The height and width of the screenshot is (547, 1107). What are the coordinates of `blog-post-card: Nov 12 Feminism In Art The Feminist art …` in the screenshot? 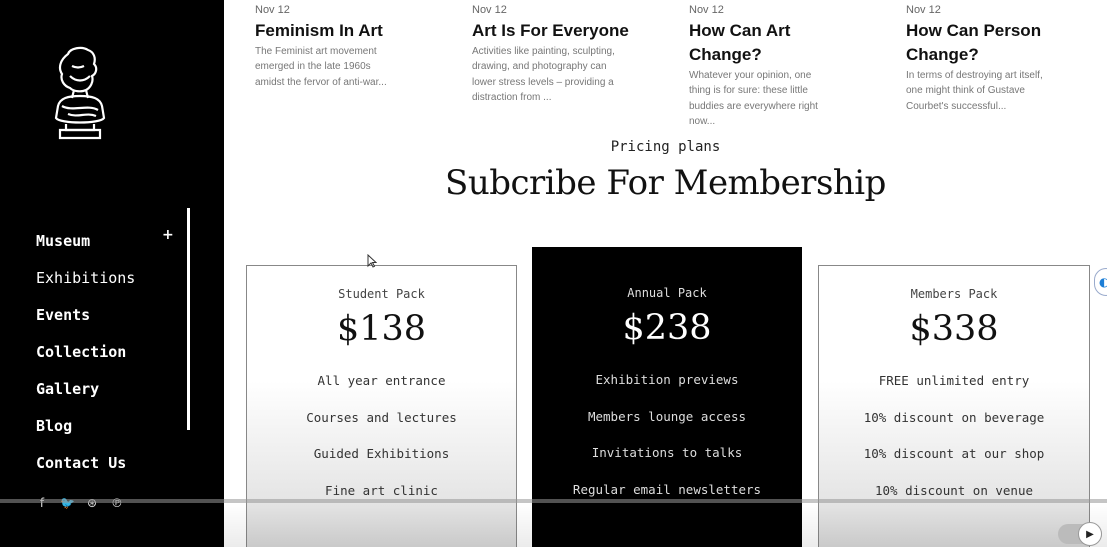 It's located at (350, 47).